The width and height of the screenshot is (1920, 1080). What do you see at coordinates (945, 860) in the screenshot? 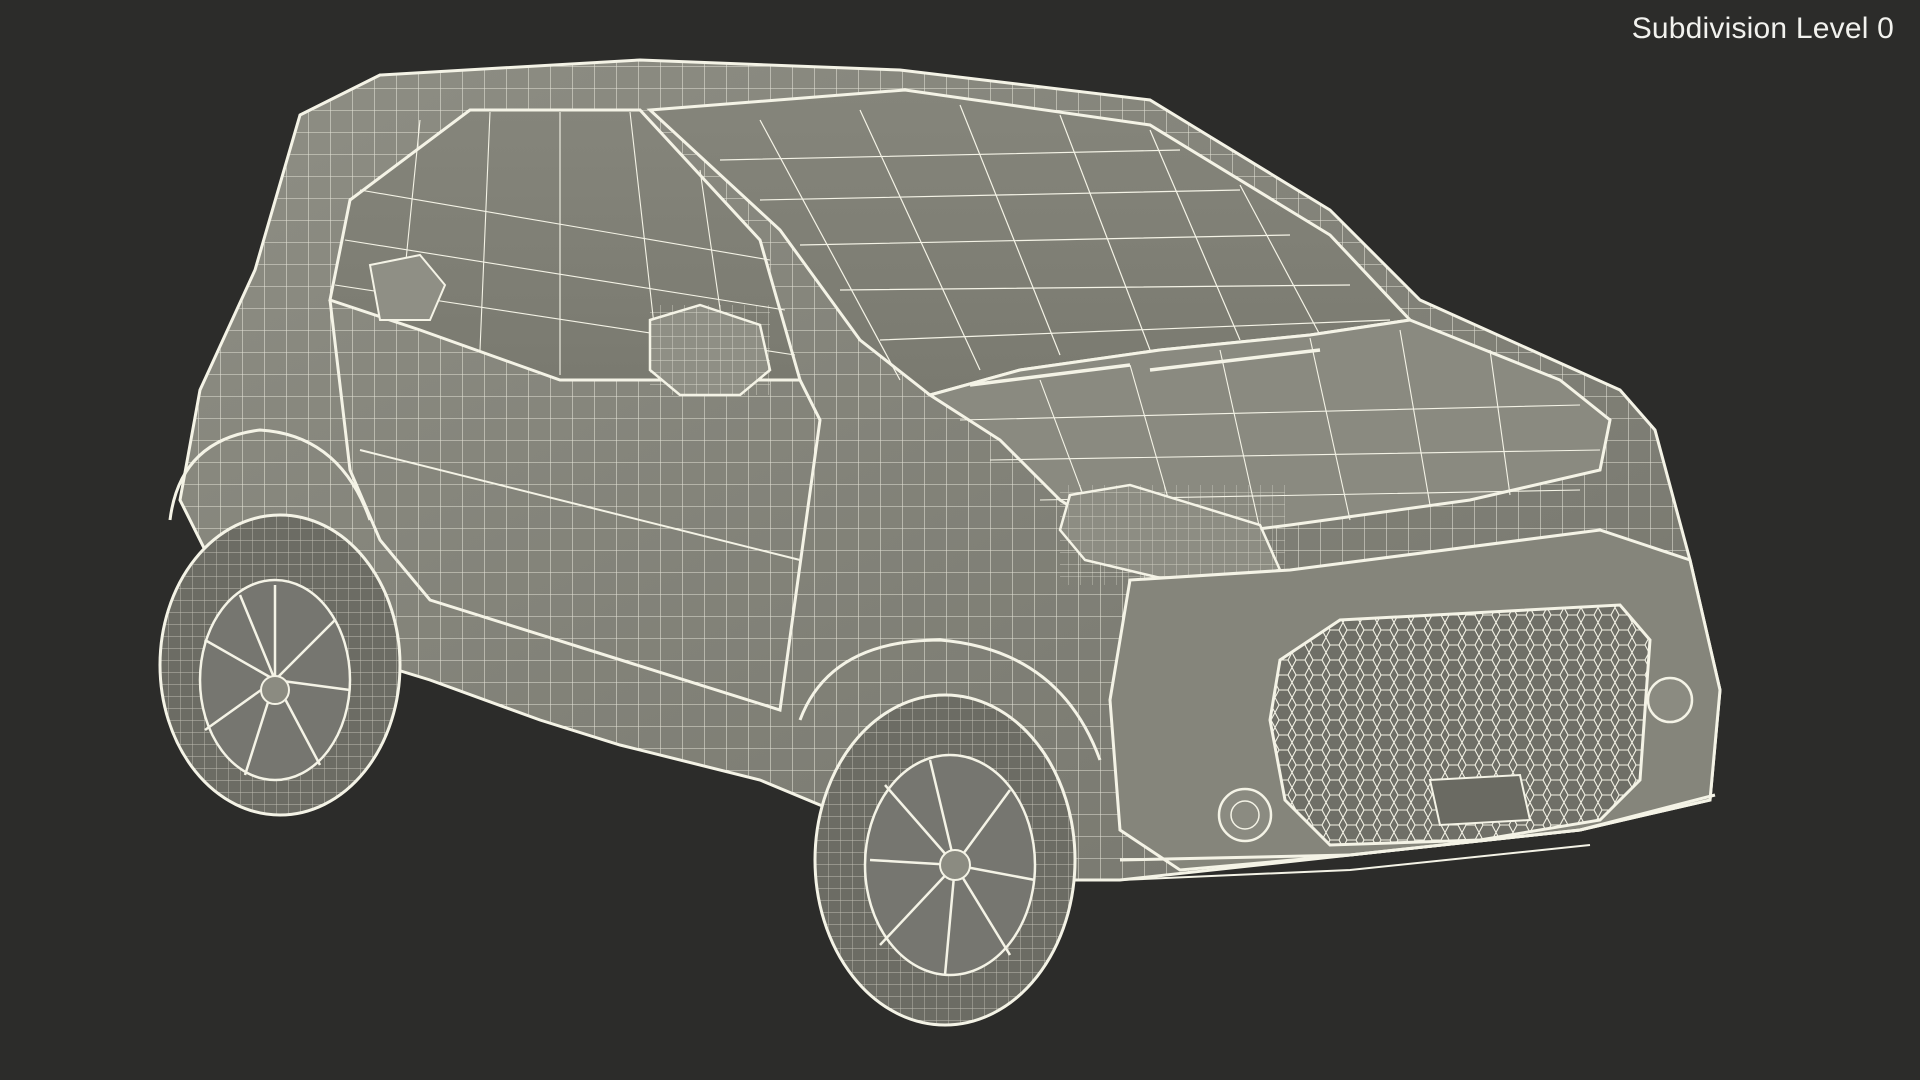
I see `front-wheel` at bounding box center [945, 860].